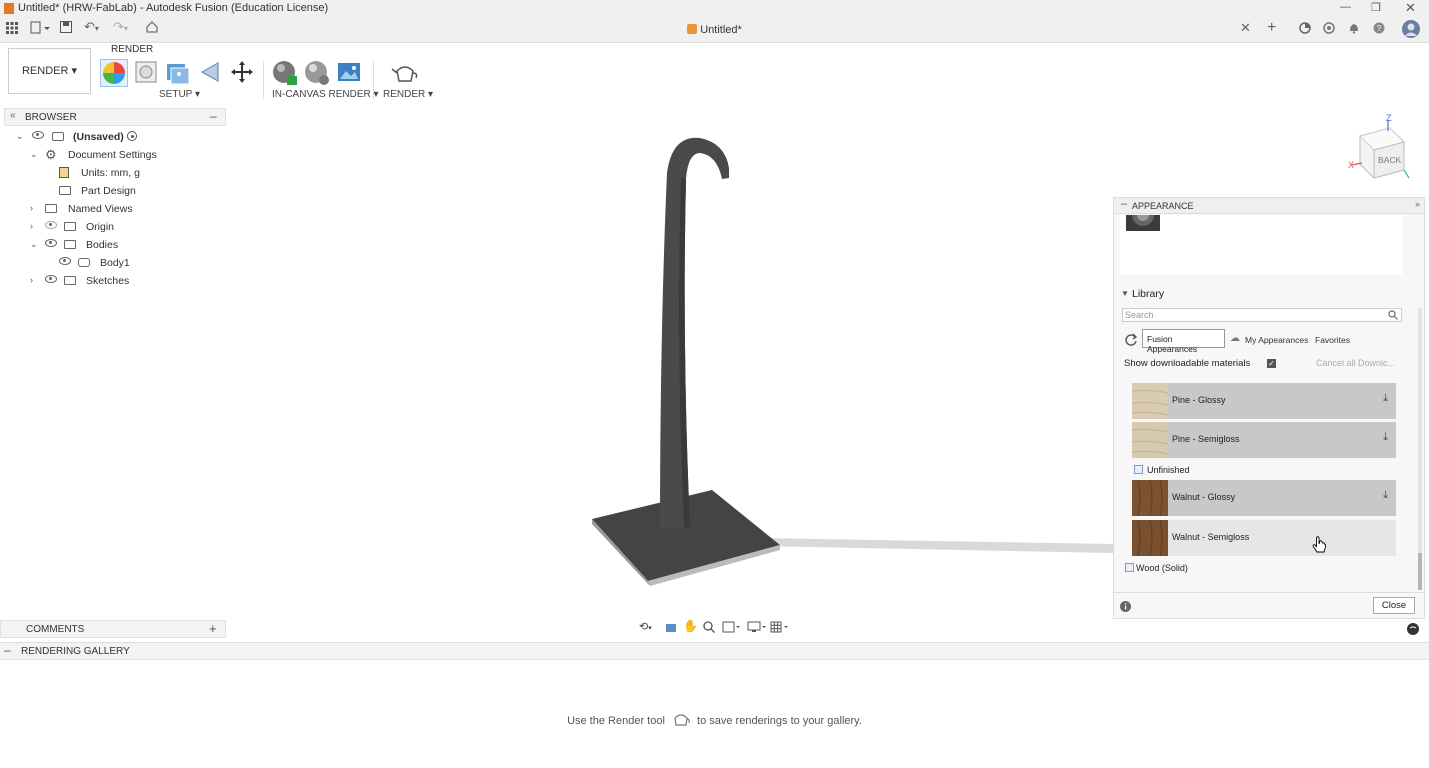 Image resolution: width=1429 pixels, height=768 pixels. Describe the element at coordinates (1150, 498) in the screenshot. I see `walnut-swatch-icon` at that location.